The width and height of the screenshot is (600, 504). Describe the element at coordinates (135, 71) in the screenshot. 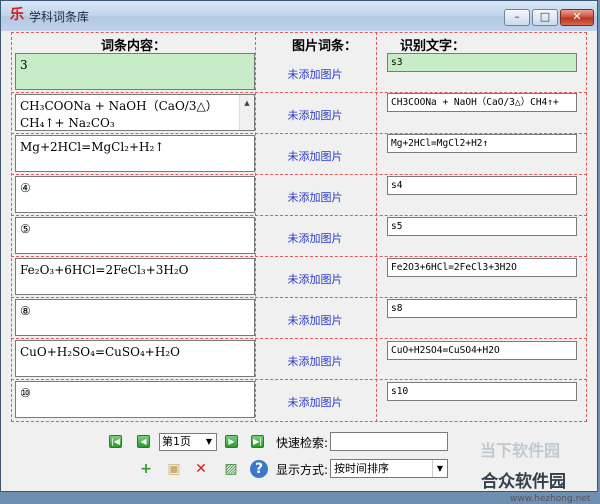

I see `entry-content-cell: ➔ 3` at that location.